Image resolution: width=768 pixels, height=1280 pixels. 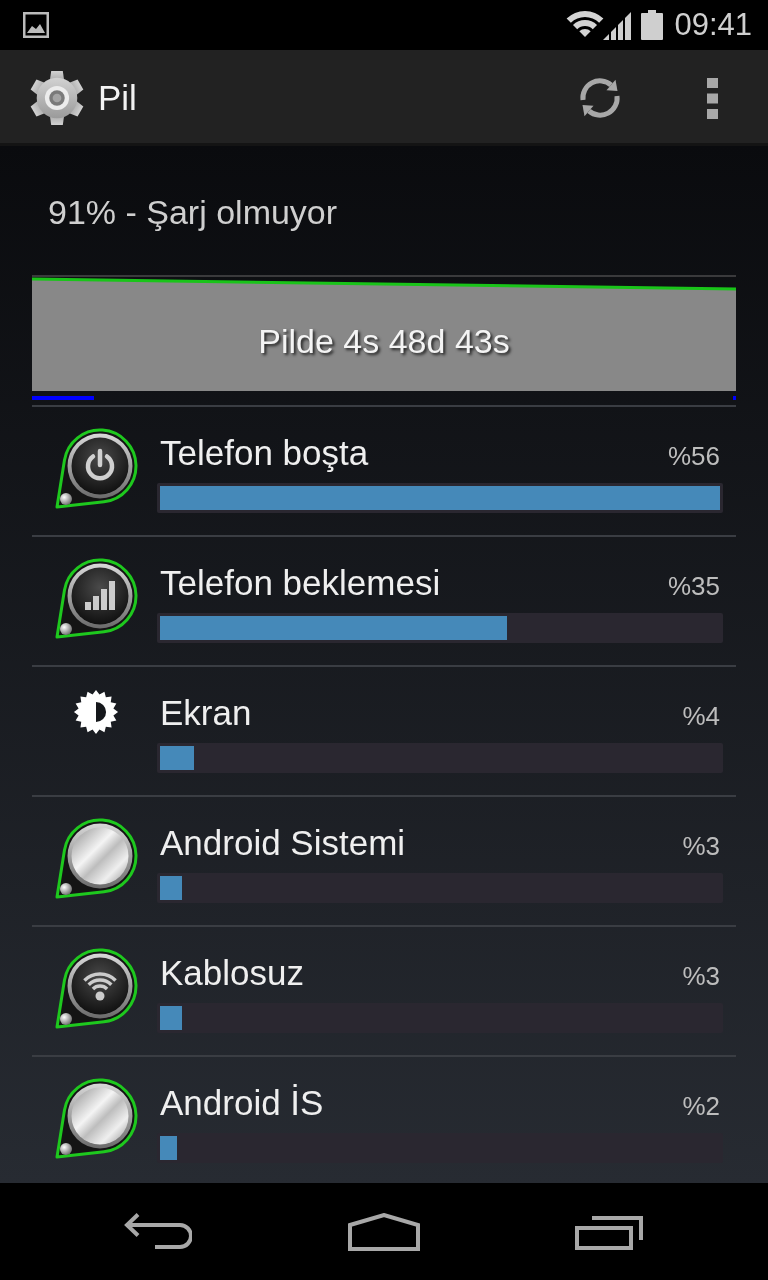 What do you see at coordinates (652, 25) in the screenshot?
I see `battery-icon` at bounding box center [652, 25].